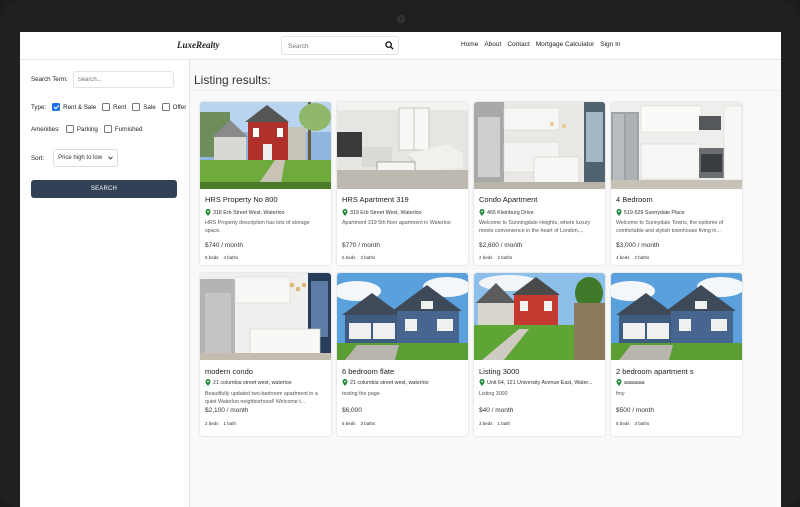 The height and width of the screenshot is (507, 800). I want to click on nav-mortgage-calculator-link: Mortgage Calculator, so click(565, 44).